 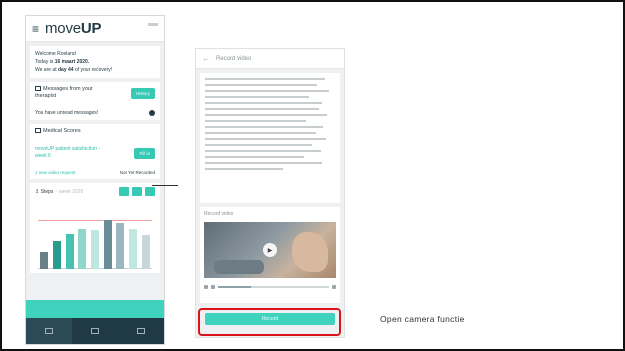 I want to click on pause-icon, so click(x=206, y=287).